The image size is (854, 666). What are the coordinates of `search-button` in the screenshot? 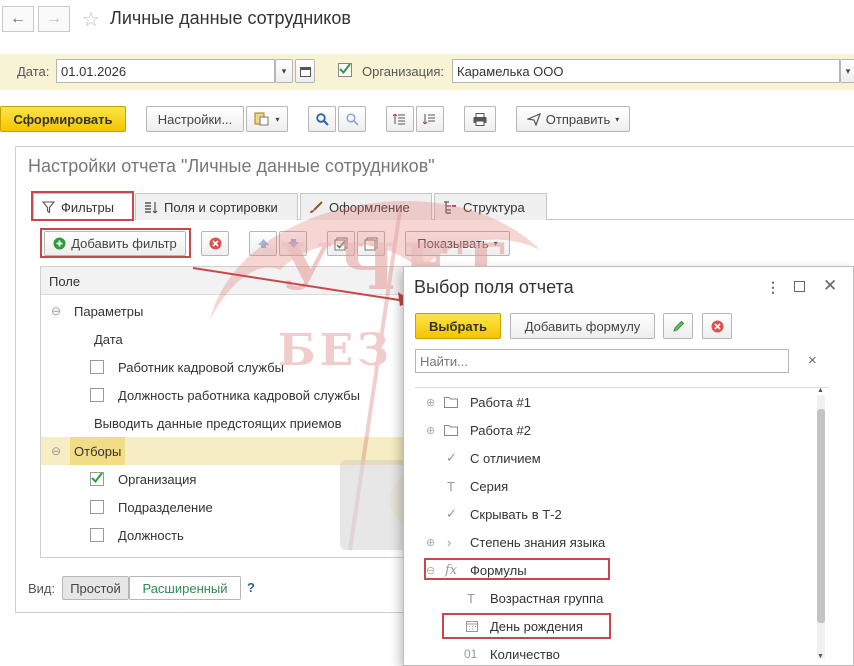 It's located at (322, 119).